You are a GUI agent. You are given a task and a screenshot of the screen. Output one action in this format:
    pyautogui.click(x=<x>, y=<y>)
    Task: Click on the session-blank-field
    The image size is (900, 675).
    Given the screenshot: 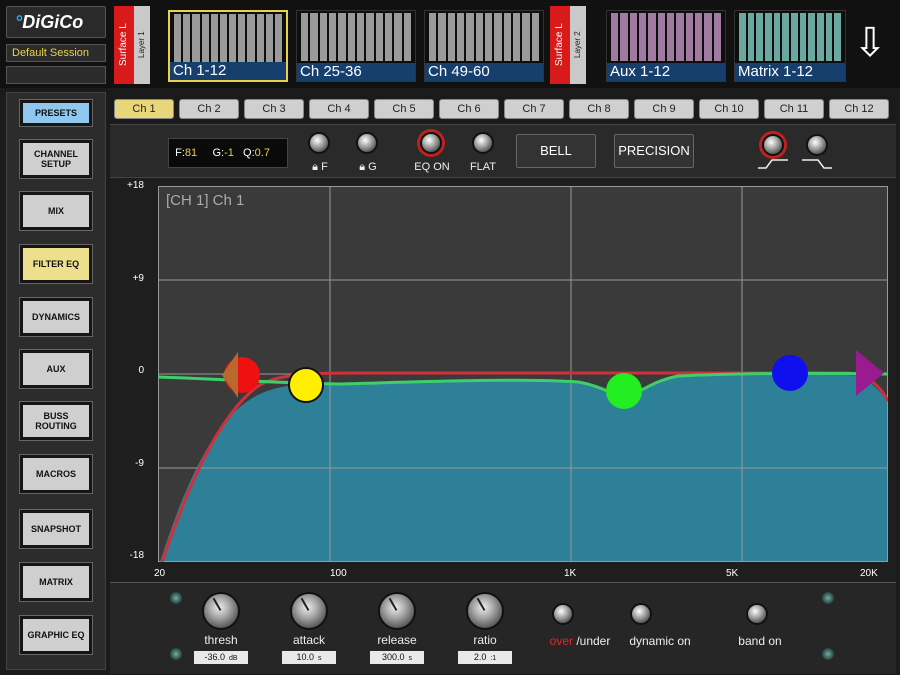 What is the action you would take?
    pyautogui.click(x=56, y=75)
    